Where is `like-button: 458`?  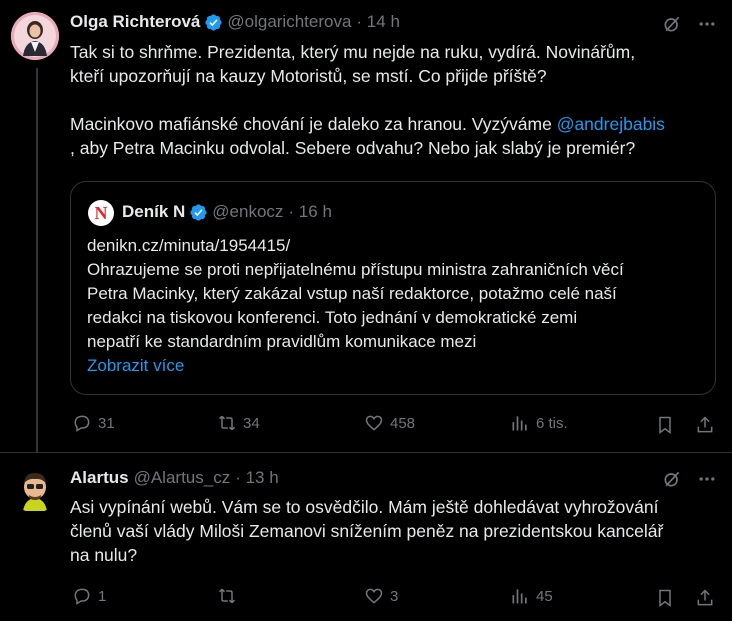
like-button: 458 is located at coordinates (389, 423).